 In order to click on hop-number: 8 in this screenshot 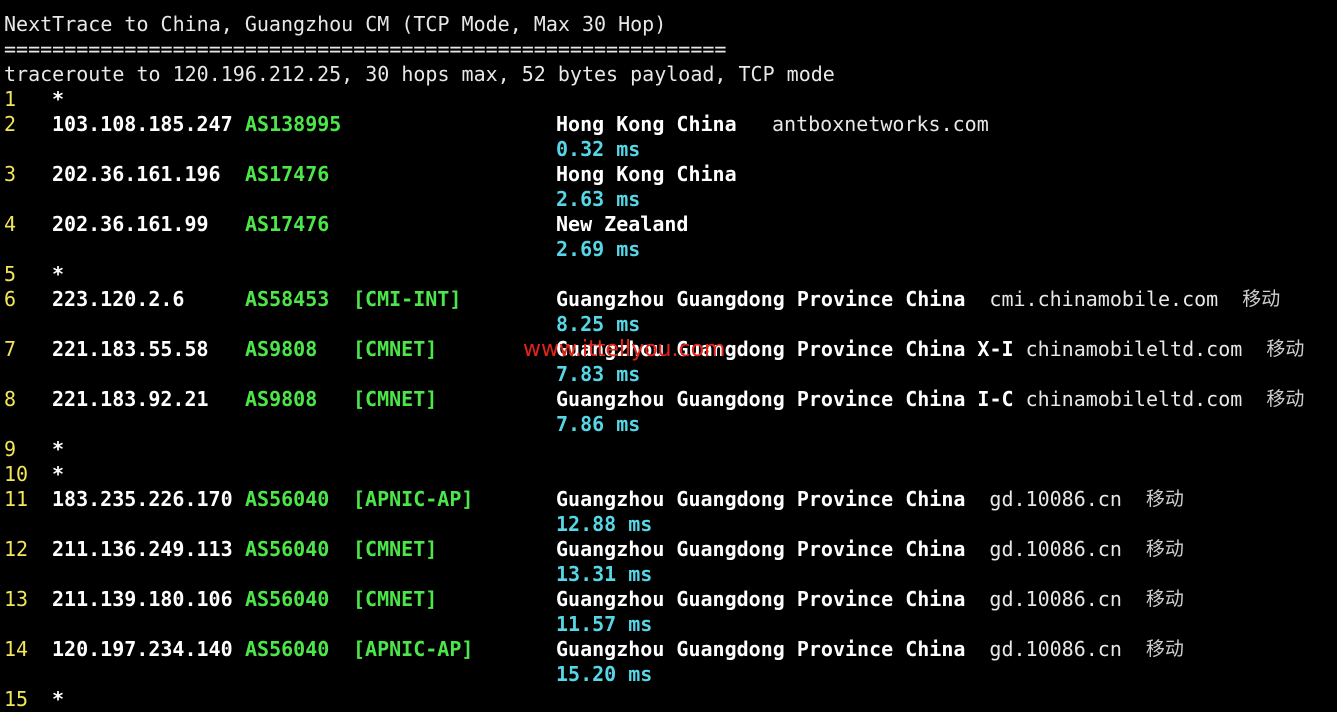, I will do `click(10, 399)`.